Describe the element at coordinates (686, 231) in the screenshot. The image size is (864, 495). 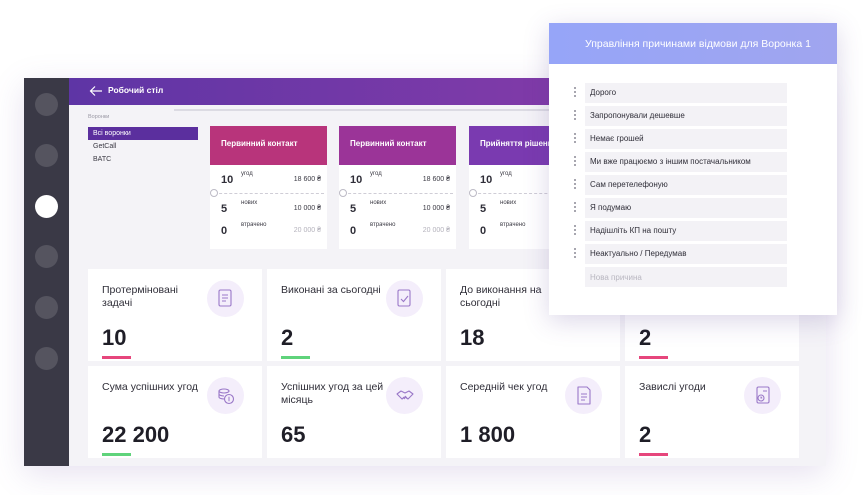
I see `reason-field: Надішліть КП на пошту` at that location.